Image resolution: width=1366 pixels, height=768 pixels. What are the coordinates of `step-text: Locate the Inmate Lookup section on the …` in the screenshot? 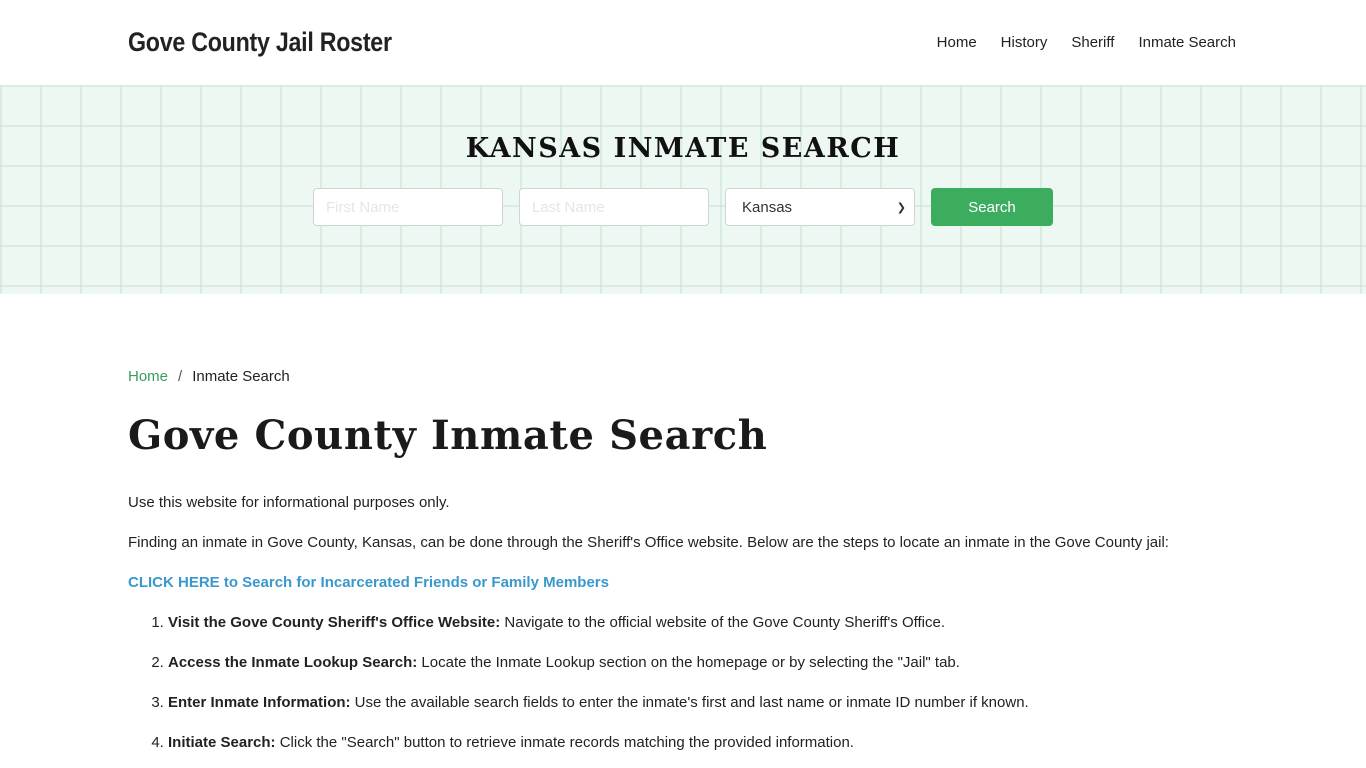 It's located at (688, 662).